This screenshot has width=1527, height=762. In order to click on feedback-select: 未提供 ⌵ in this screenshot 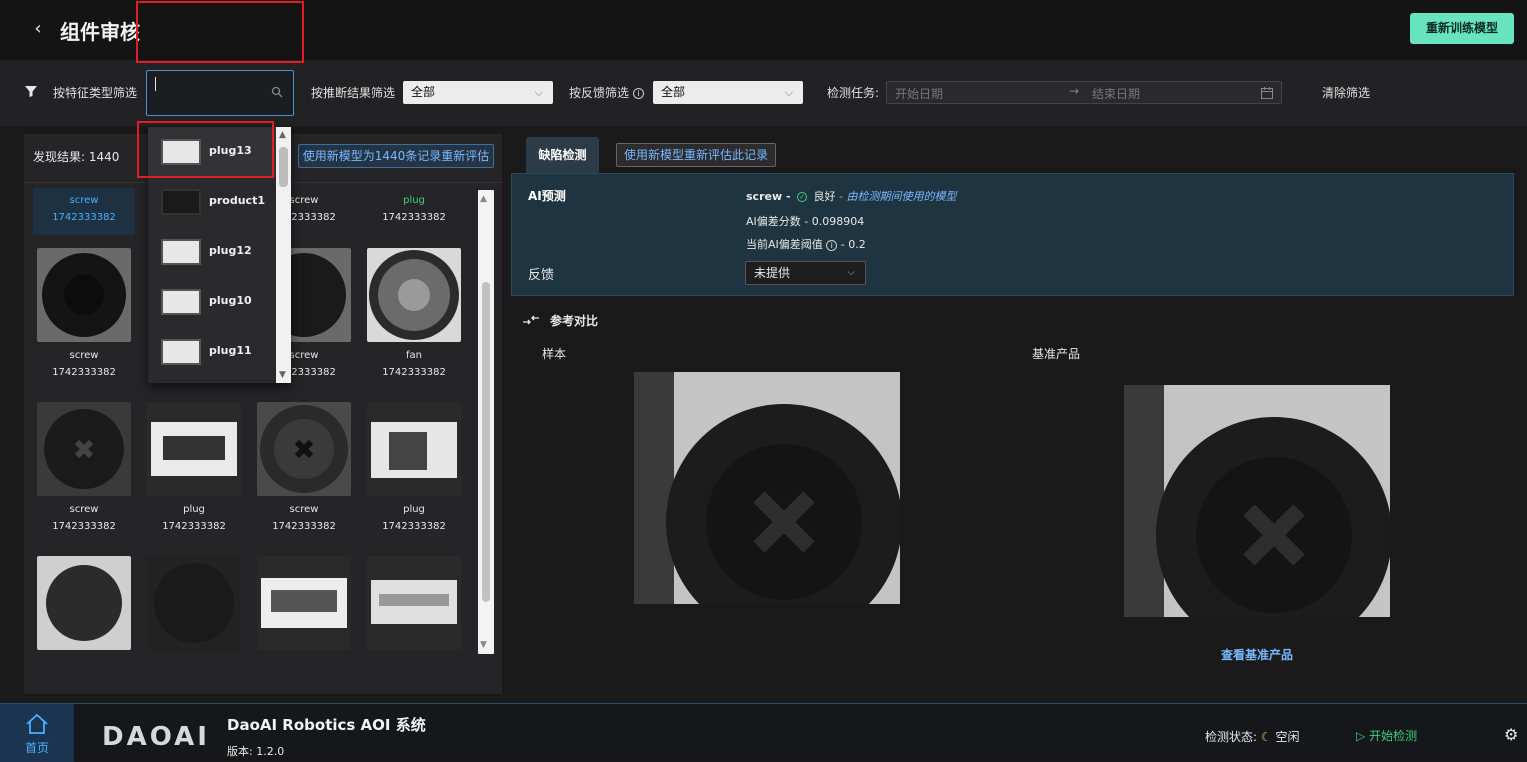, I will do `click(805, 273)`.